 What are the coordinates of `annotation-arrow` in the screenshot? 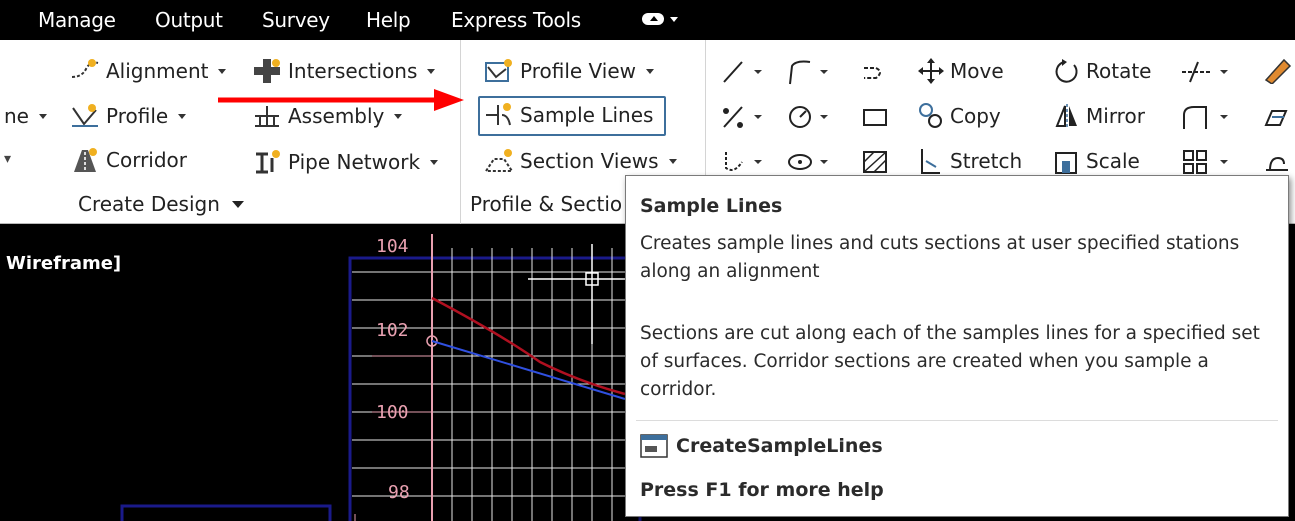 It's located at (341, 100).